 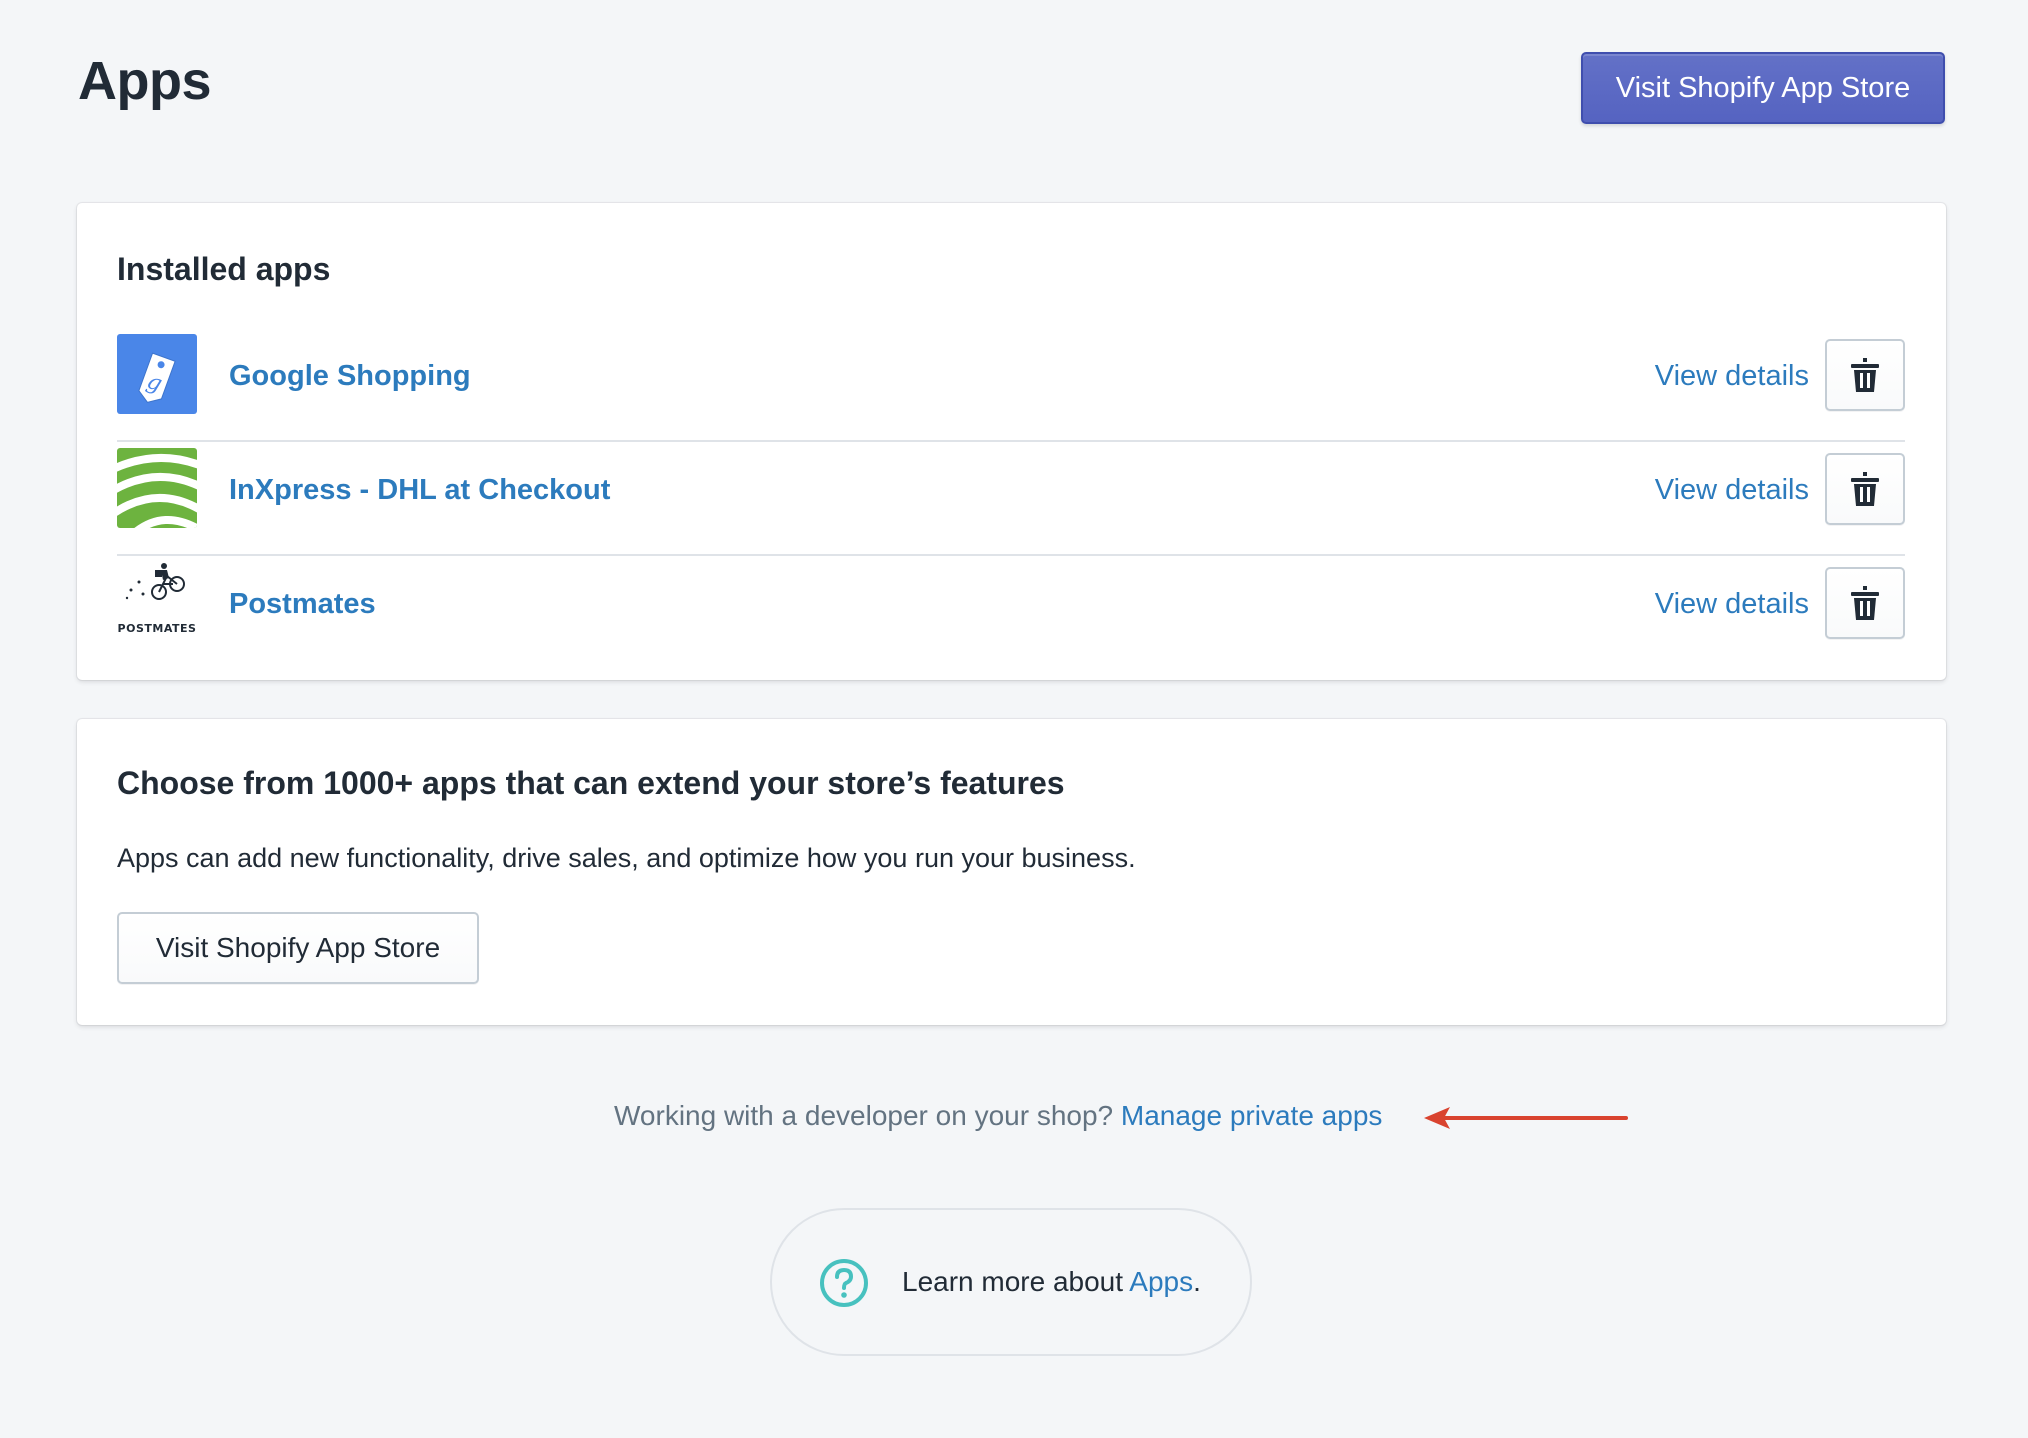 What do you see at coordinates (419, 490) in the screenshot?
I see `app-name-link: InXpress - DHL at Checkout` at bounding box center [419, 490].